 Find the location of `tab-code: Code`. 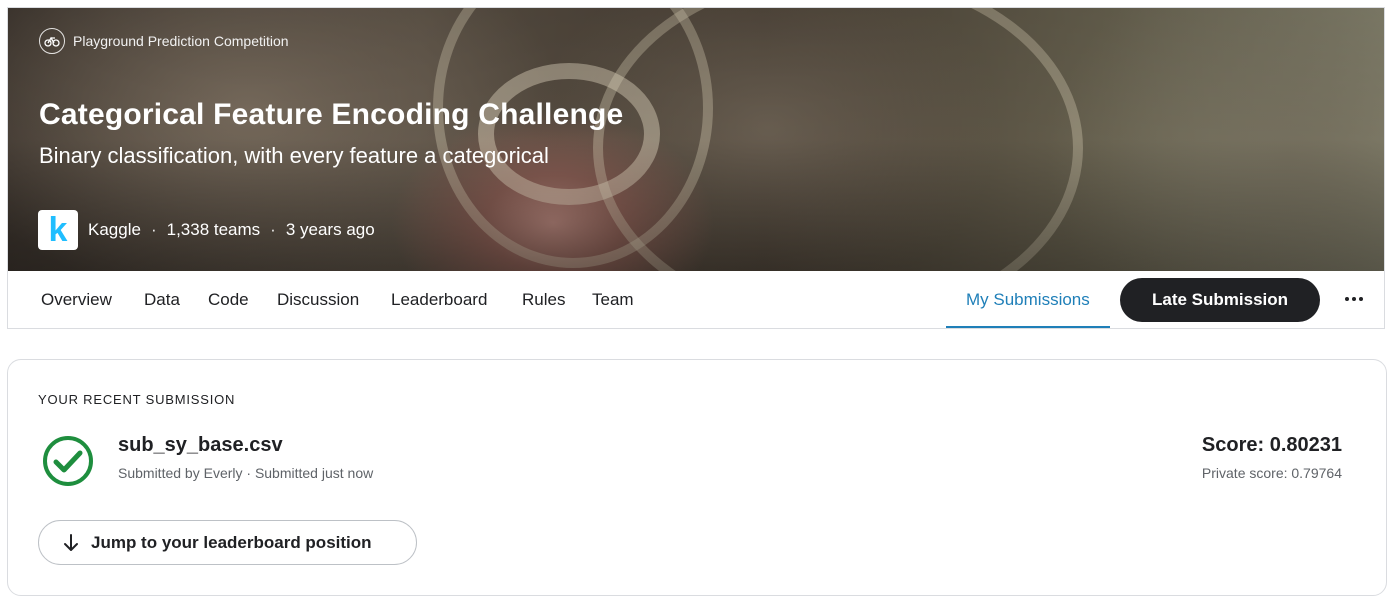

tab-code: Code is located at coordinates (228, 299).